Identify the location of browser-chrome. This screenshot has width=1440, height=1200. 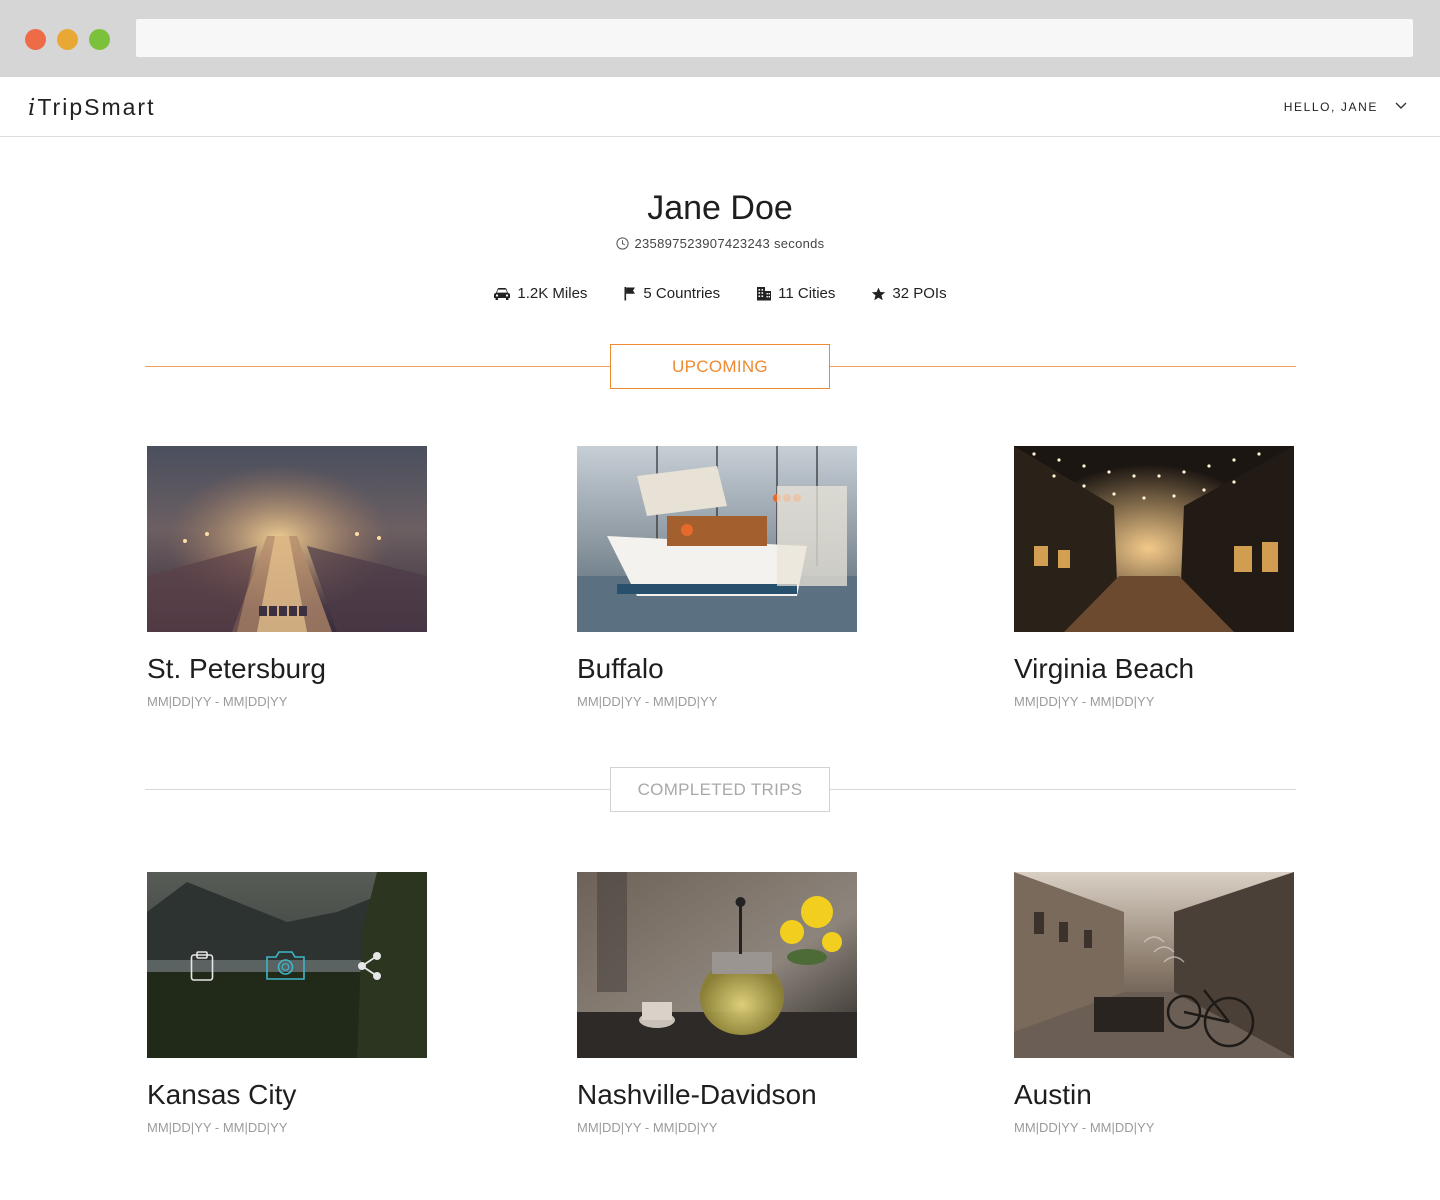
(720, 38).